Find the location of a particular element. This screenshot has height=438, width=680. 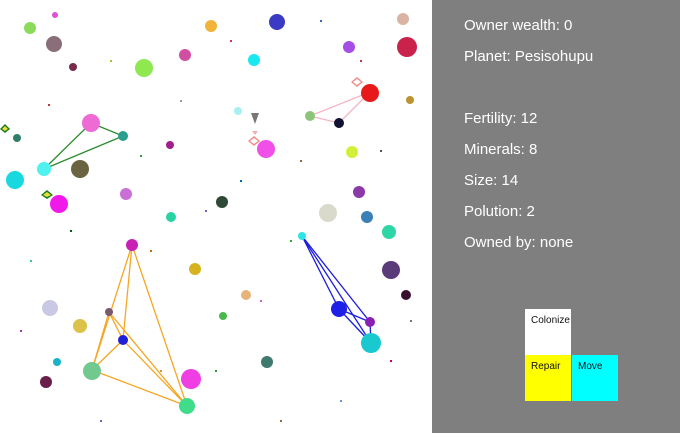

move-button: Move is located at coordinates (595, 378).